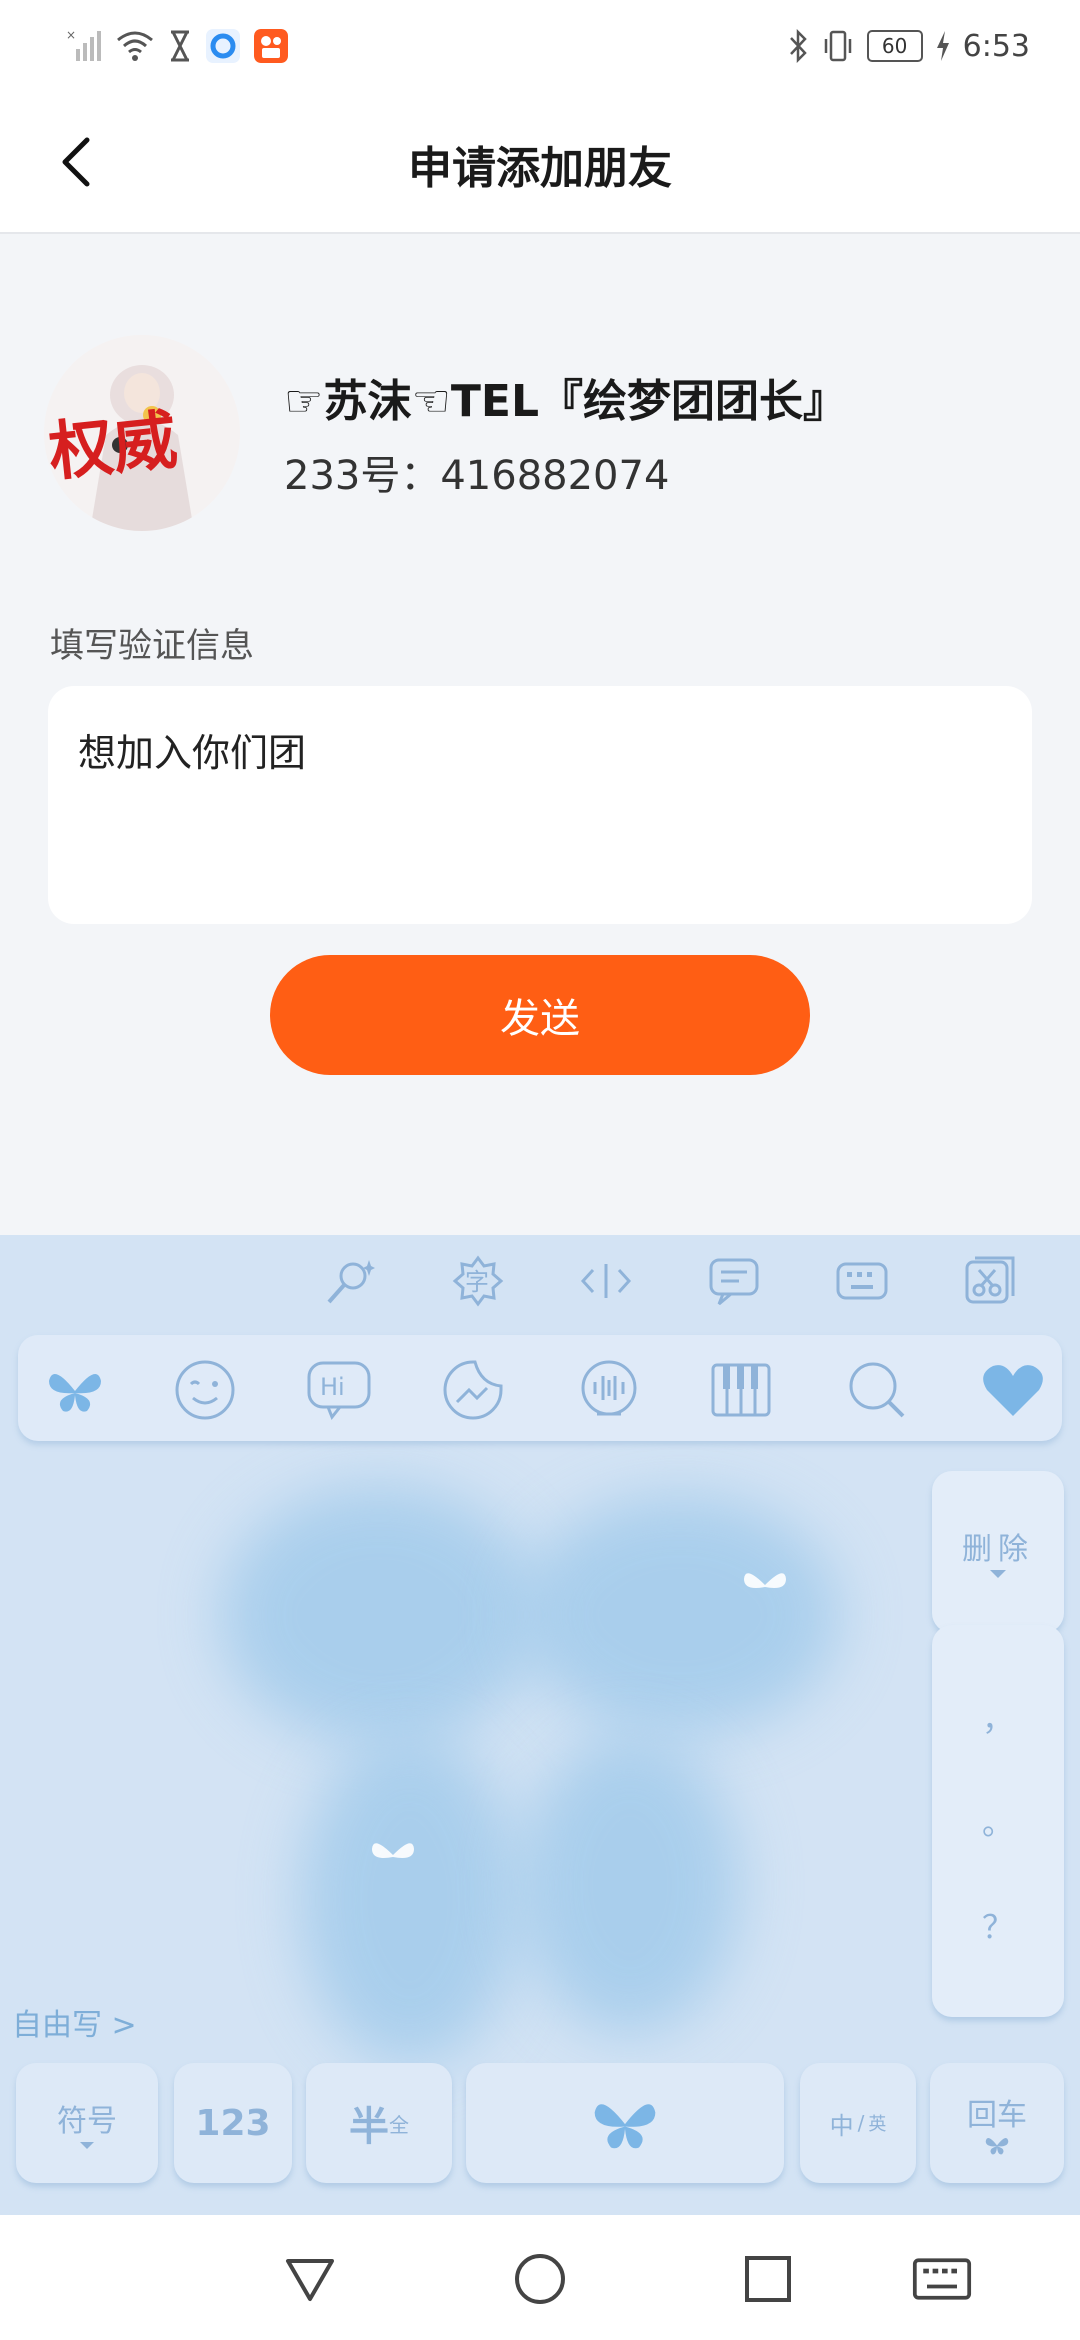 Image resolution: width=1080 pixels, height=2340 pixels. I want to click on numbers-key-label: 123, so click(233, 2123).